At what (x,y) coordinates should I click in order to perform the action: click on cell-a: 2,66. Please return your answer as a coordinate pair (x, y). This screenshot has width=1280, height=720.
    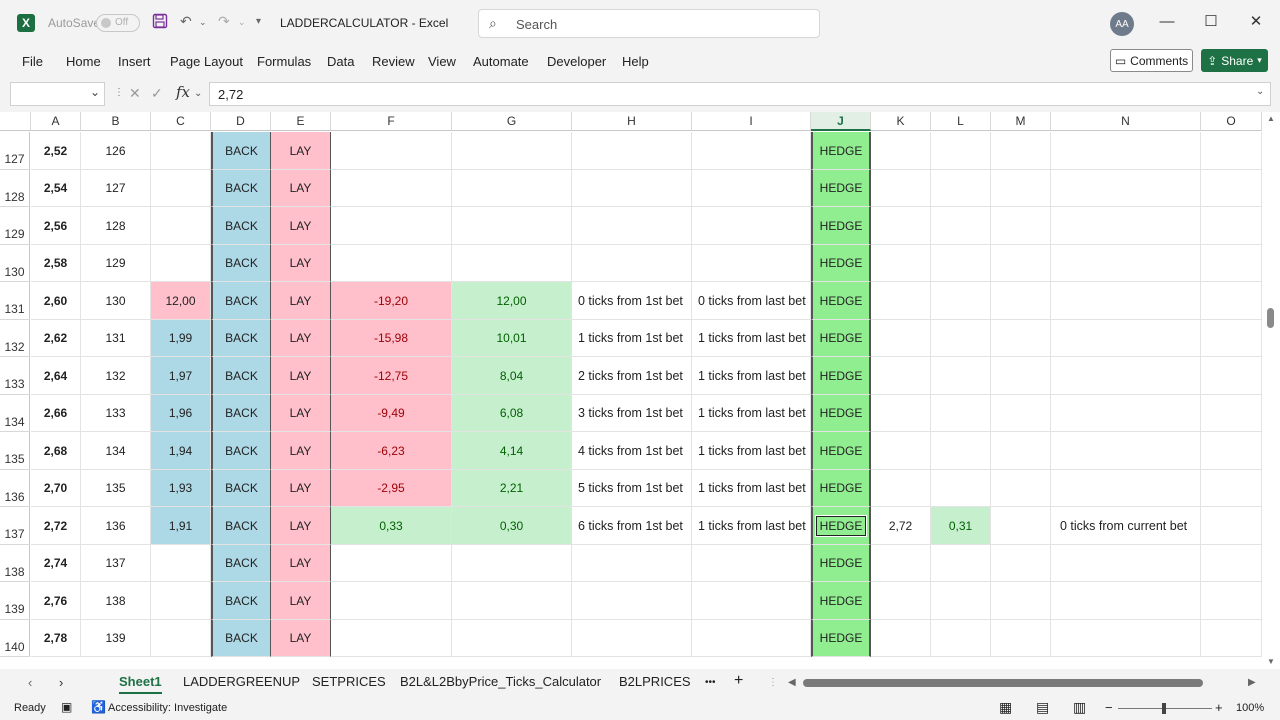
    Looking at the image, I should click on (56, 413).